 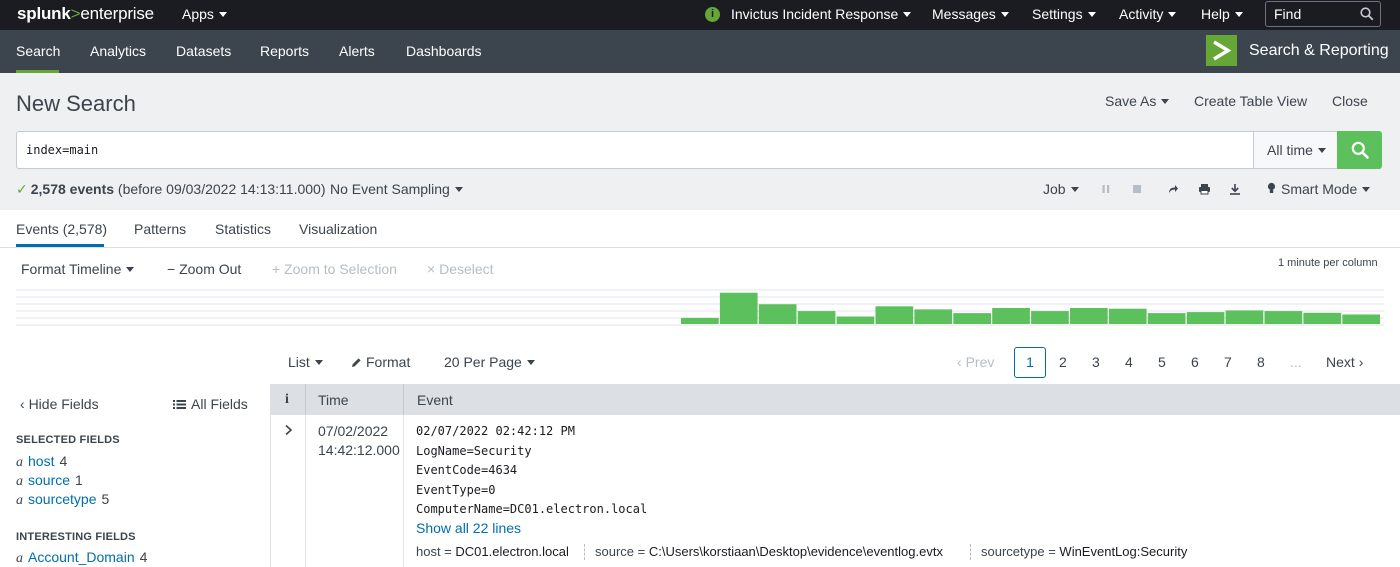 I want to click on search-button, so click(x=1359, y=150).